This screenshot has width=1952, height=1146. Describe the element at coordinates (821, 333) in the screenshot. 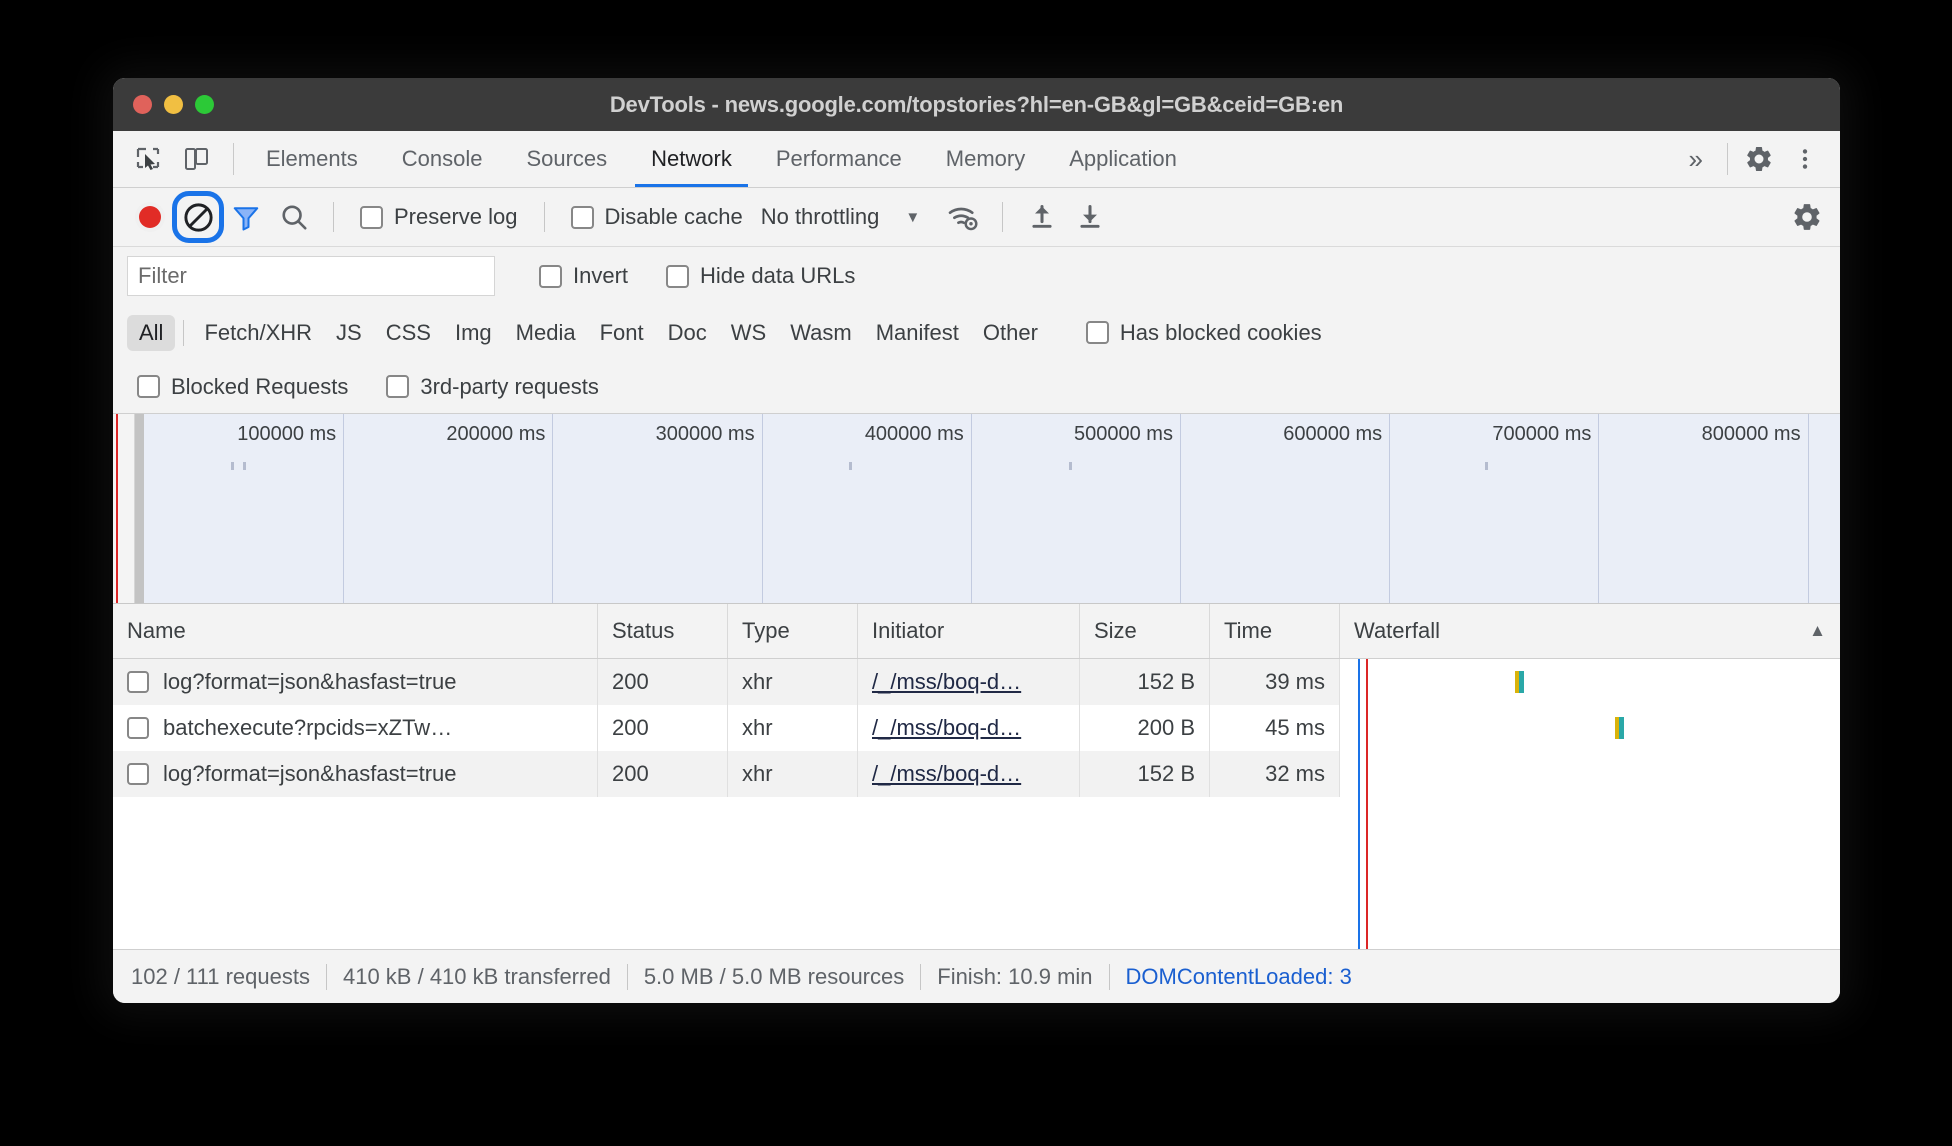

I see `type-filter-wasm: Wasm` at that location.